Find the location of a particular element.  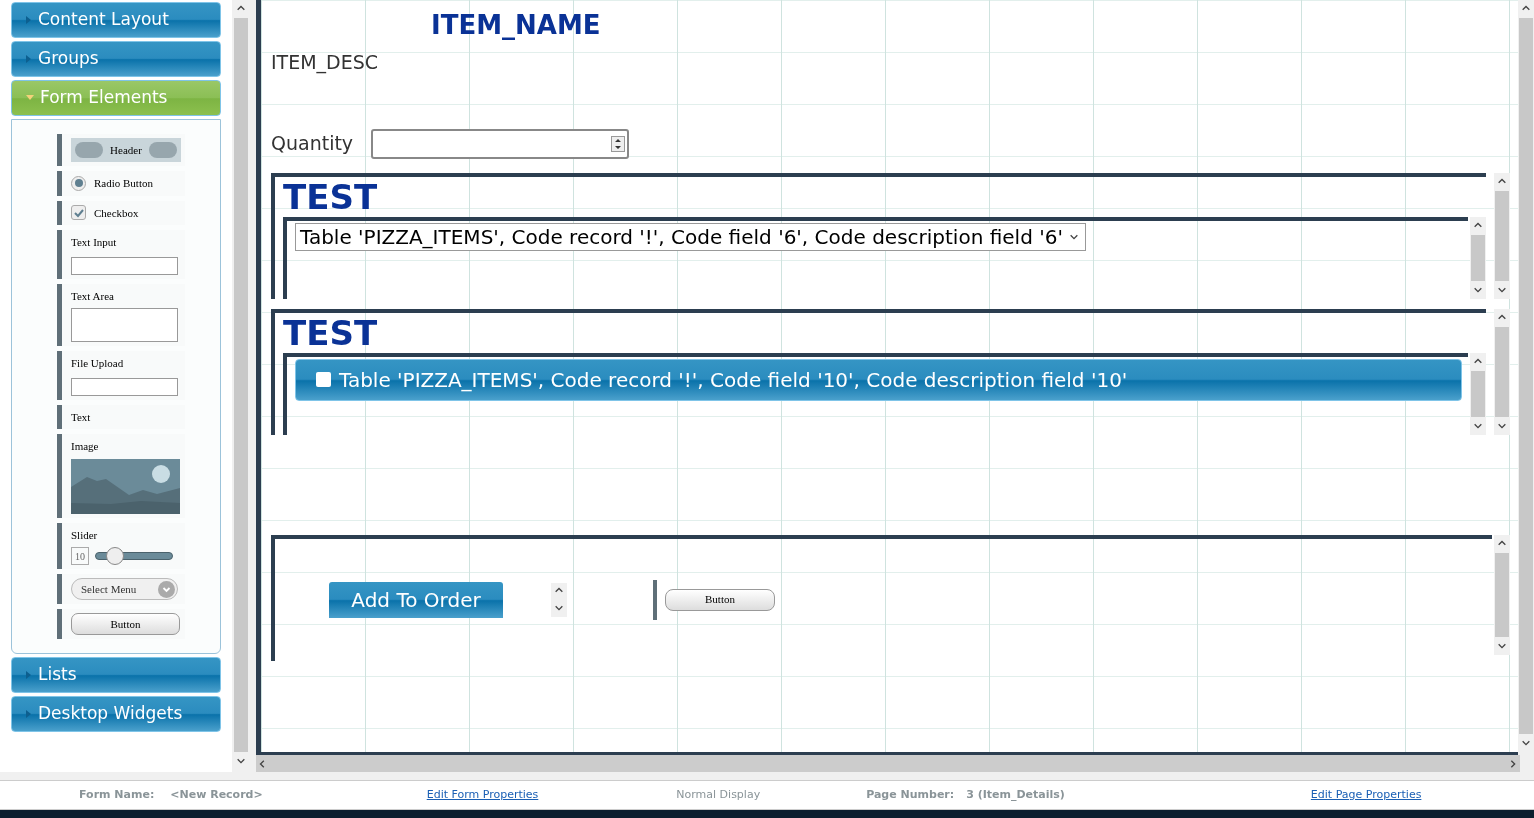

accordion-header: Lists is located at coordinates (116, 675).